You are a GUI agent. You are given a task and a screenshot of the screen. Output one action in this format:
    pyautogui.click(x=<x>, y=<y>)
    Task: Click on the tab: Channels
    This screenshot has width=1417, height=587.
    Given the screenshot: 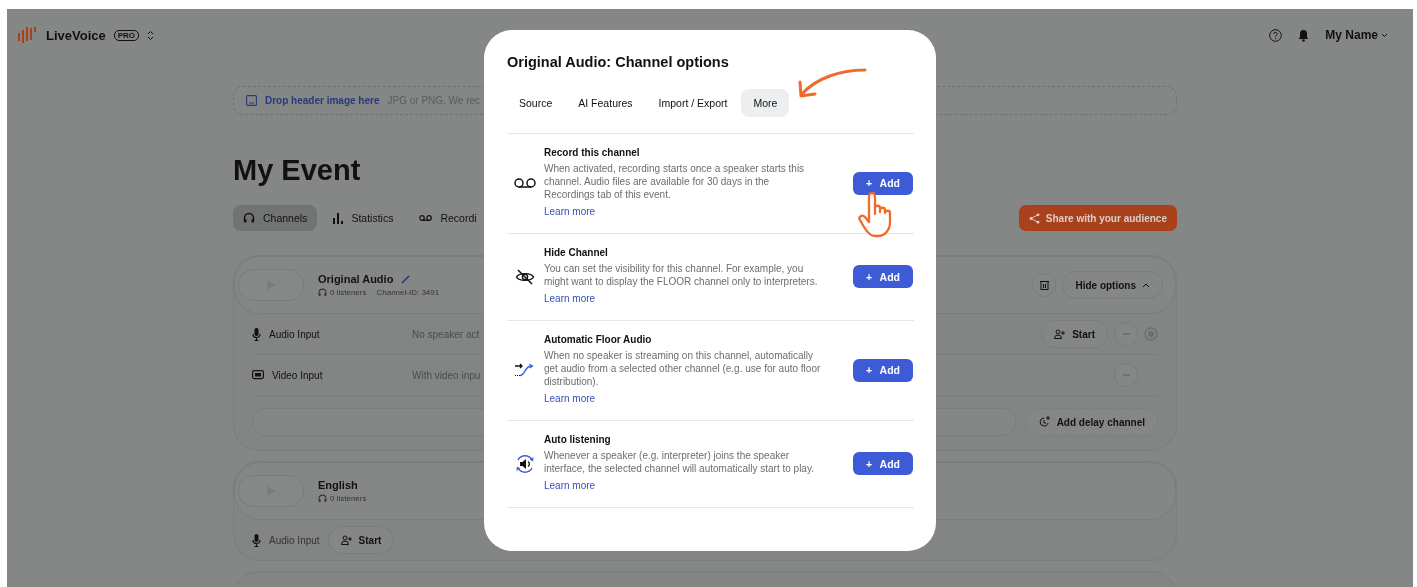 What is the action you would take?
    pyautogui.click(x=275, y=218)
    